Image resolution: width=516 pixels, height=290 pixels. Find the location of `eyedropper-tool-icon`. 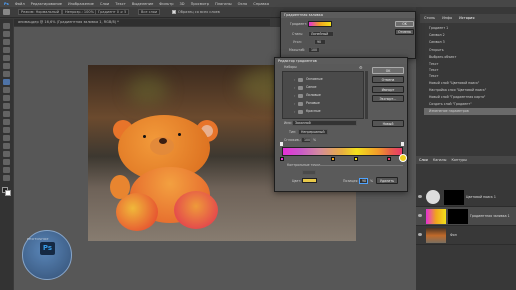

eyedropper-tool-icon is located at coordinates (6, 66).